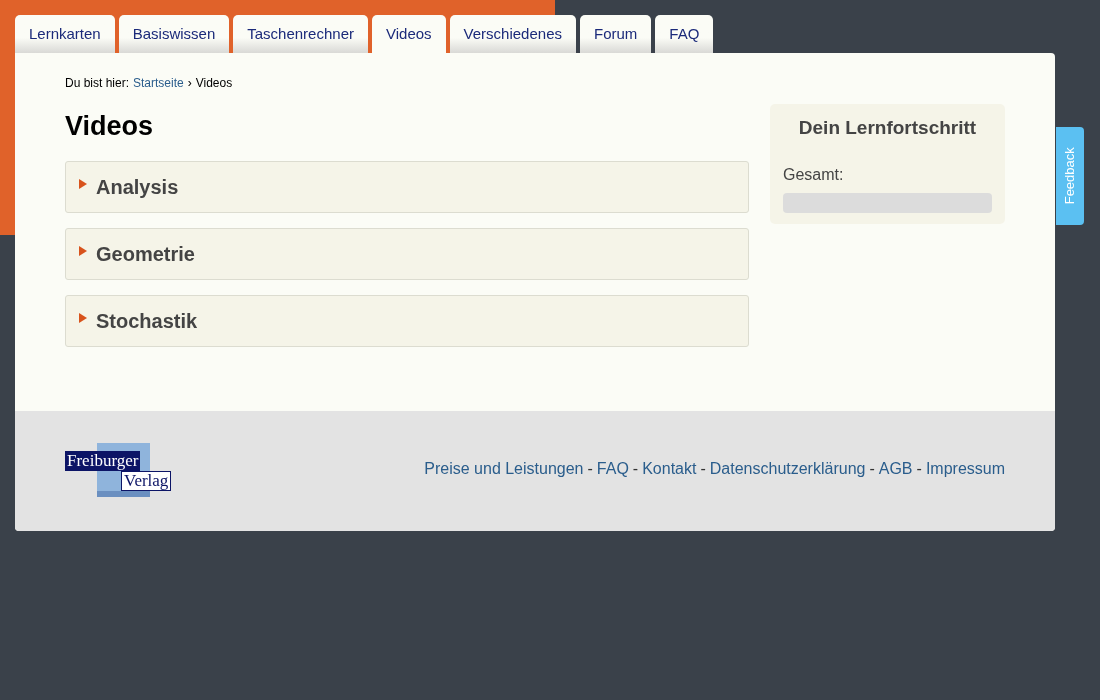 This screenshot has width=1100, height=700. I want to click on section-title: Stochastik, so click(147, 321).